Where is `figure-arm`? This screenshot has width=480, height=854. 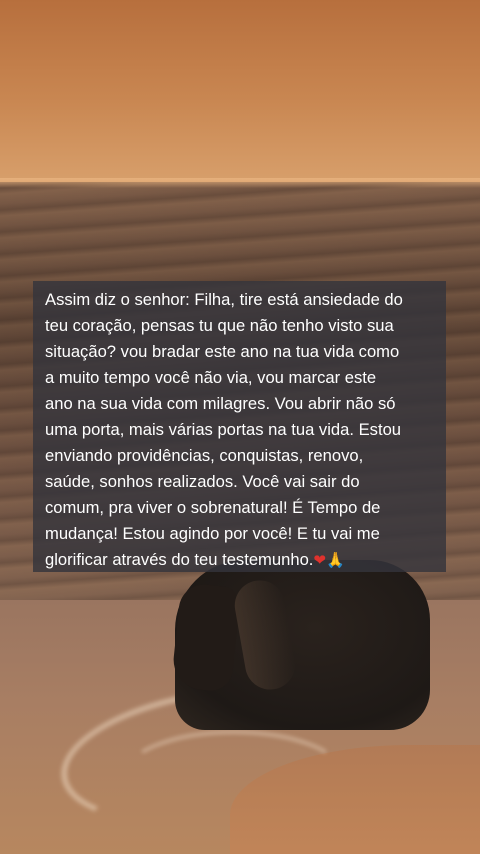 figure-arm is located at coordinates (206, 637).